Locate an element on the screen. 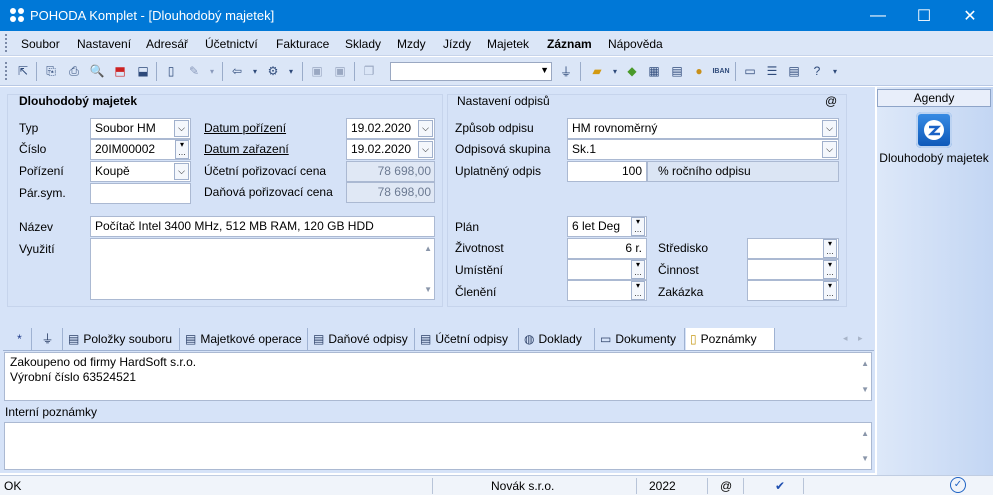  tab-dokumenty: ▭ Dokumenty is located at coordinates (640, 339).